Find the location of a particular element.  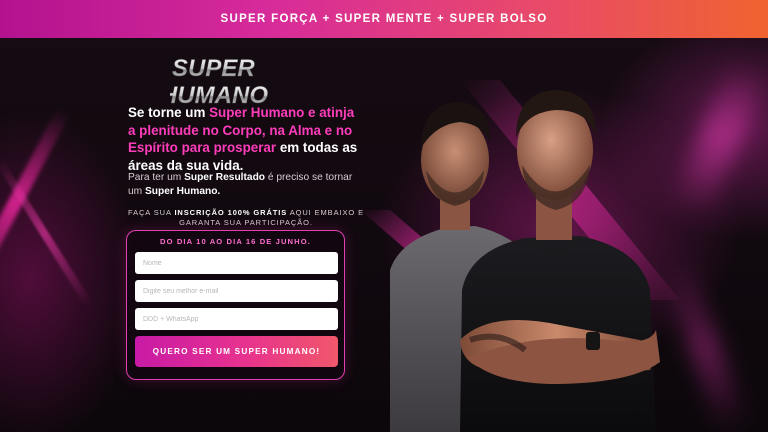

top-banner: SUPER FORÇA + SUPER MENTE + SUPER BOLSO is located at coordinates (384, 19).